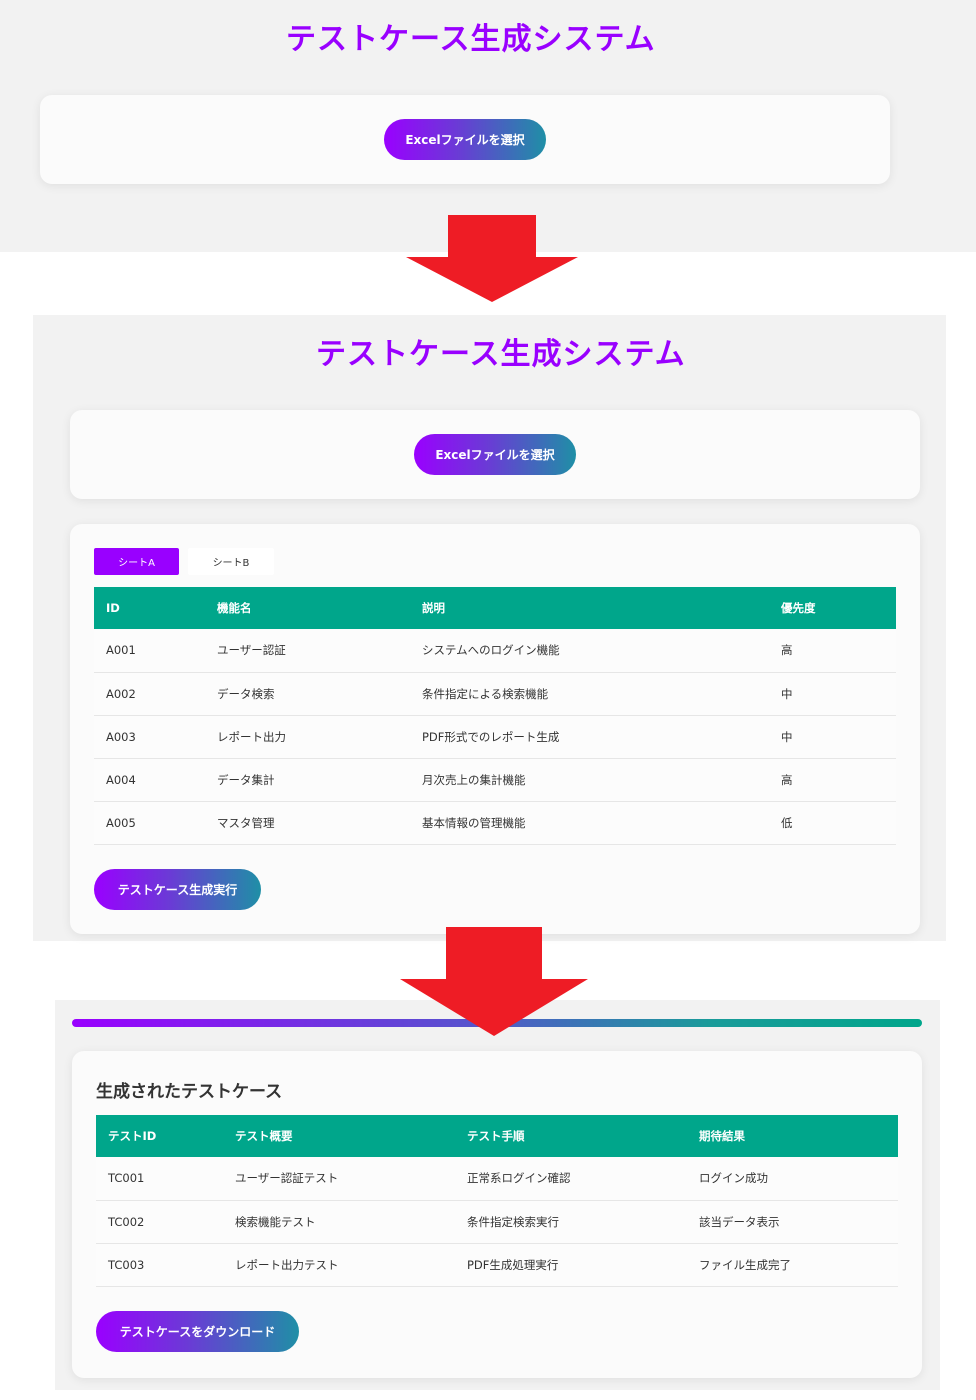 This screenshot has width=976, height=1400. Describe the element at coordinates (792, 1179) in the screenshot. I see `table-cell: ログイン成功` at that location.